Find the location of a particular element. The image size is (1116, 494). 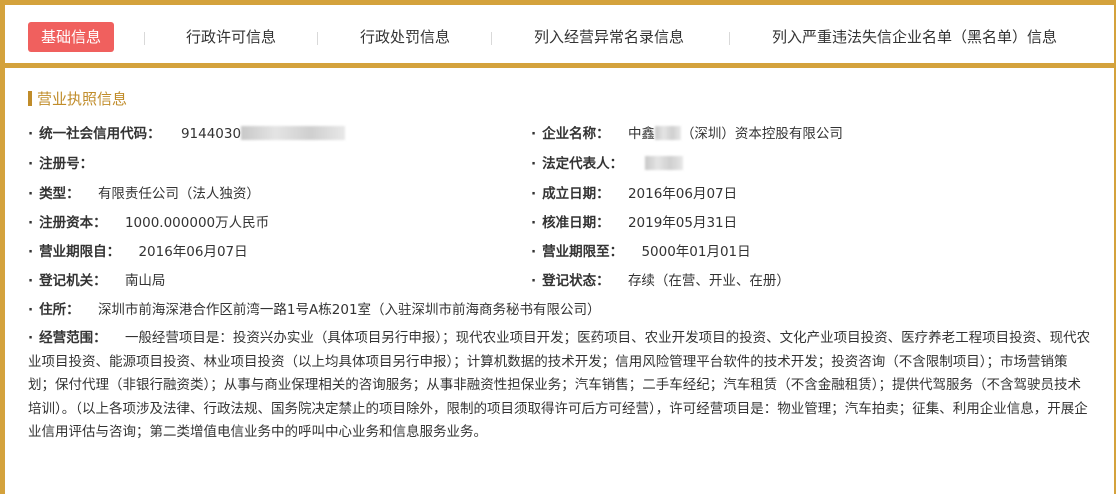

field-term-to: · 营业期限至： 5000年01月01日 is located at coordinates (641, 252).